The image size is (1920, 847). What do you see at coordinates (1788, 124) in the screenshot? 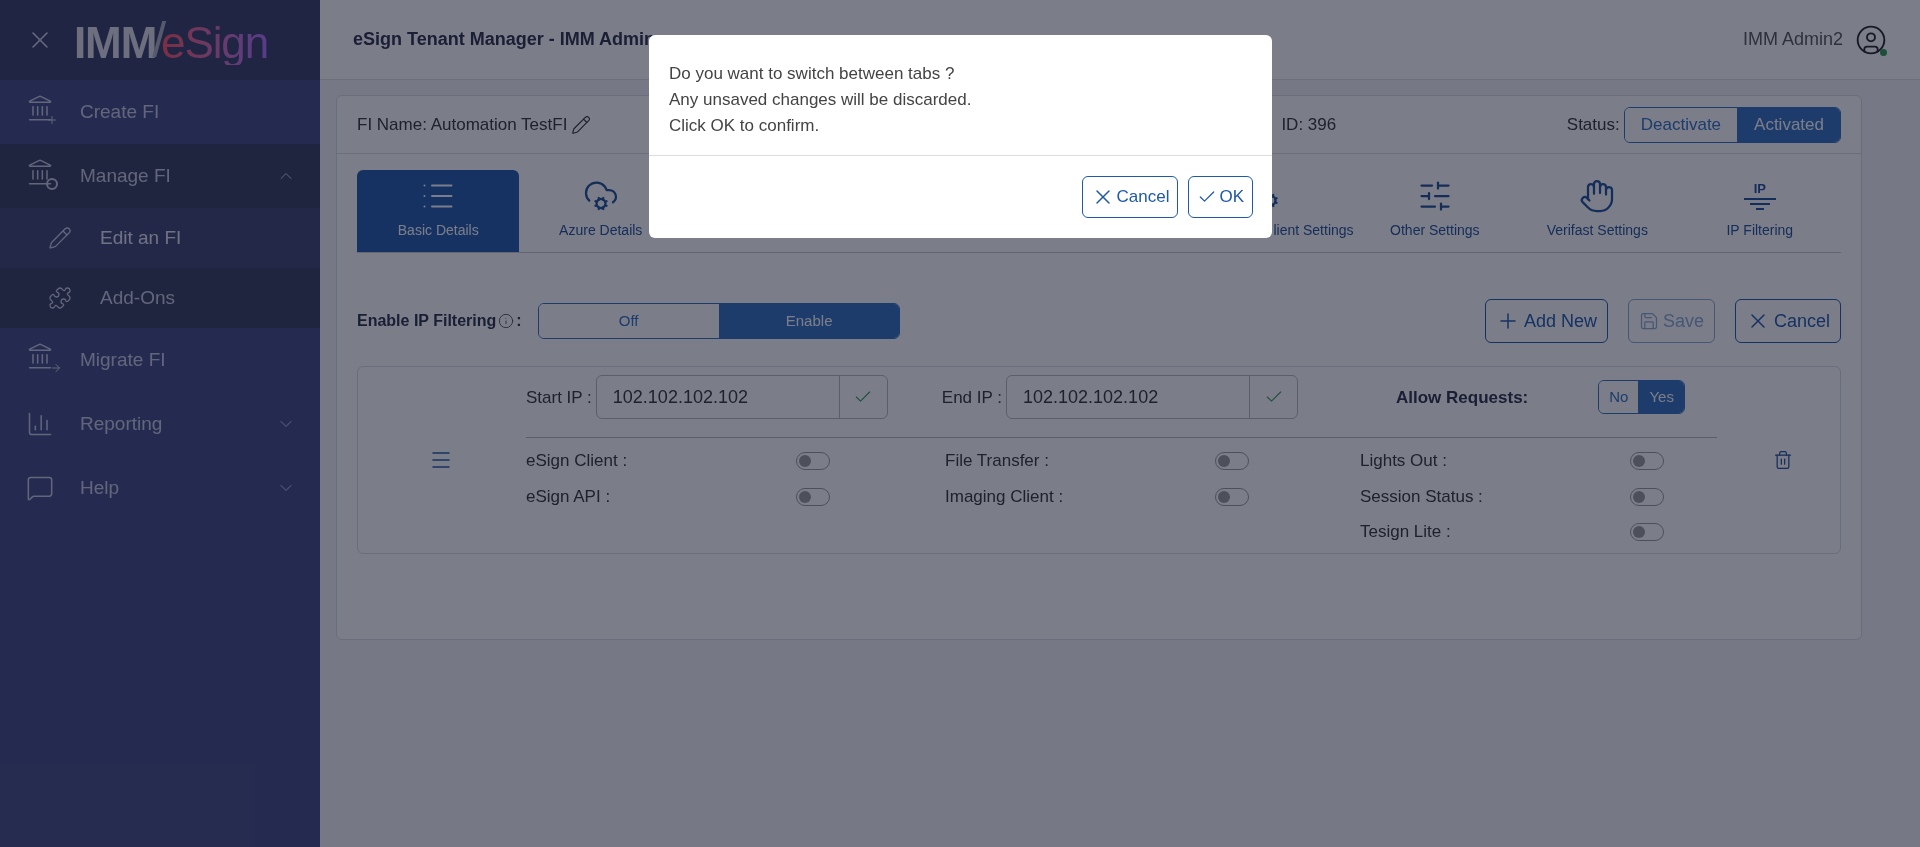
I see `segment-option: Activated` at bounding box center [1788, 124].